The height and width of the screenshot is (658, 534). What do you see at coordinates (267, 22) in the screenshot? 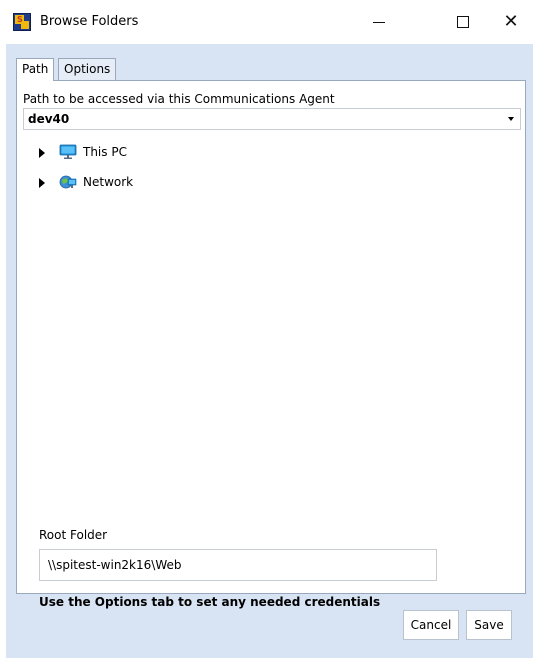
I see `title-bar: S Browse Folders ✕` at bounding box center [267, 22].